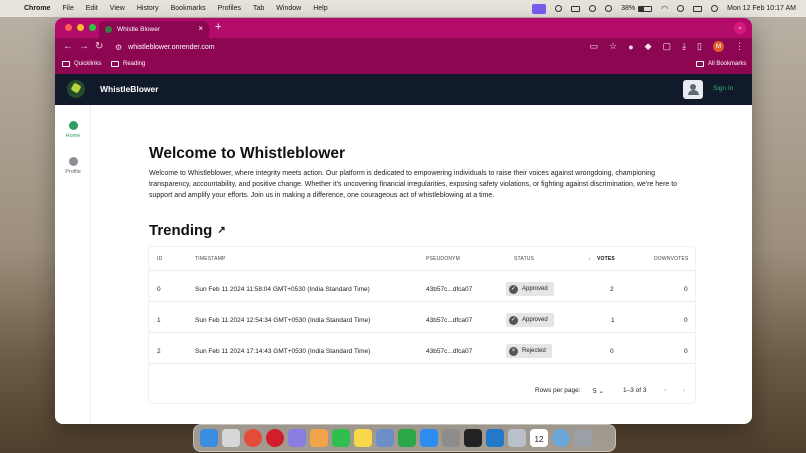 This screenshot has width=806, height=453. Describe the element at coordinates (684, 46) in the screenshot. I see `download-icon: ⤓` at that location.